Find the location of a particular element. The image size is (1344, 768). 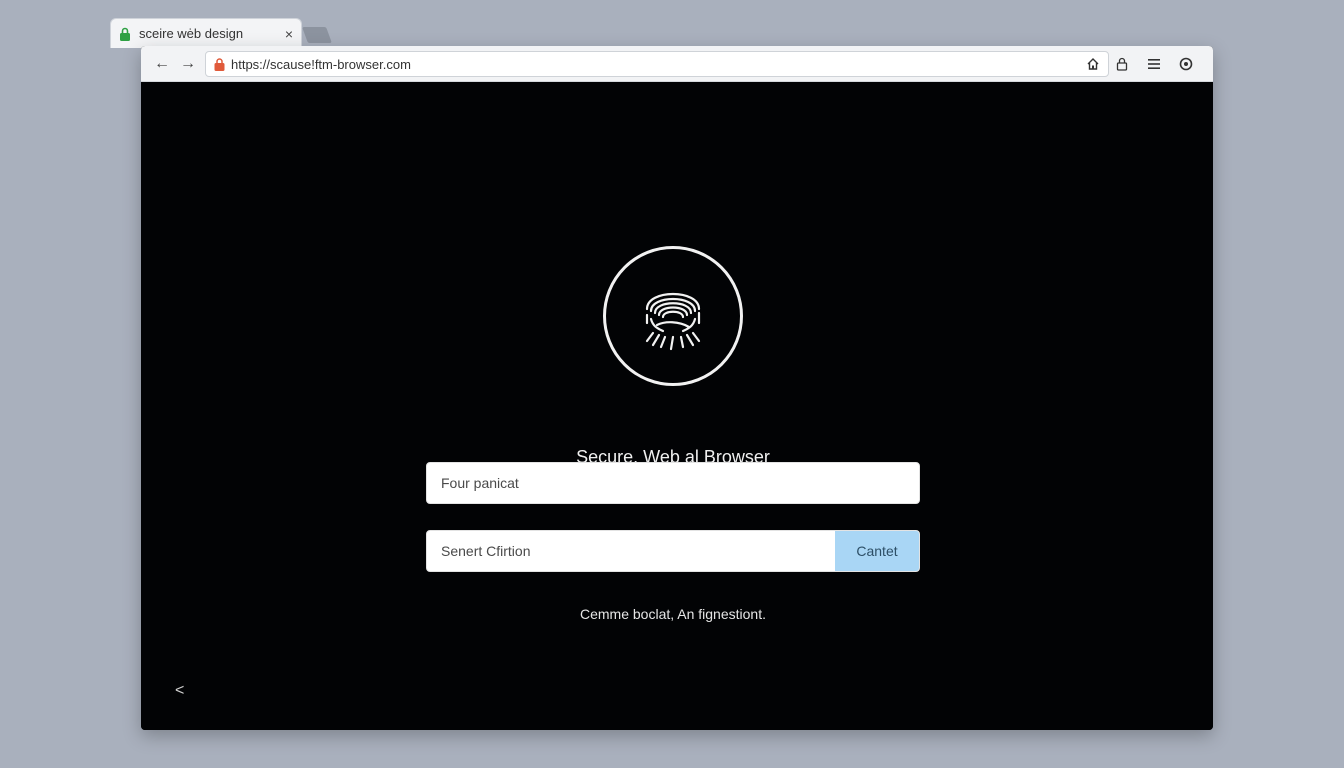

new-tab-button is located at coordinates (317, 35).